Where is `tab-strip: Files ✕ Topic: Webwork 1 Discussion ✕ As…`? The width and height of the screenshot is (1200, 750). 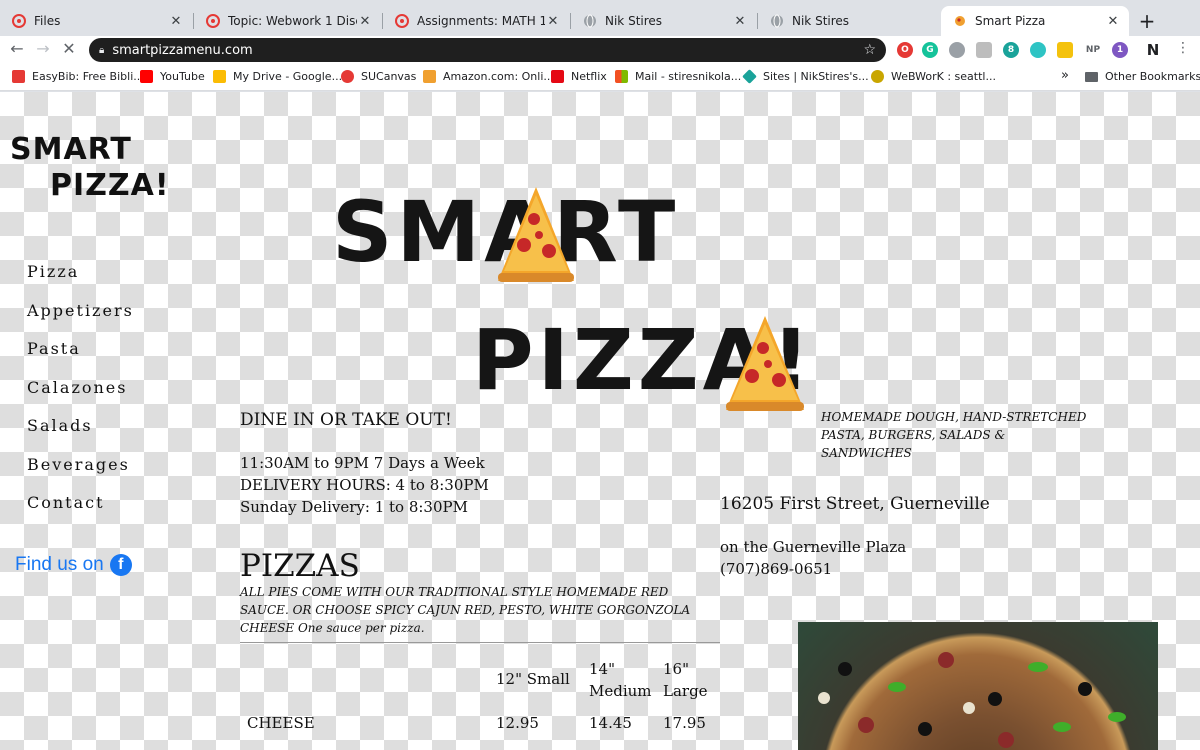 tab-strip: Files ✕ Topic: Webwork 1 Discussion ✕ As… is located at coordinates (600, 18).